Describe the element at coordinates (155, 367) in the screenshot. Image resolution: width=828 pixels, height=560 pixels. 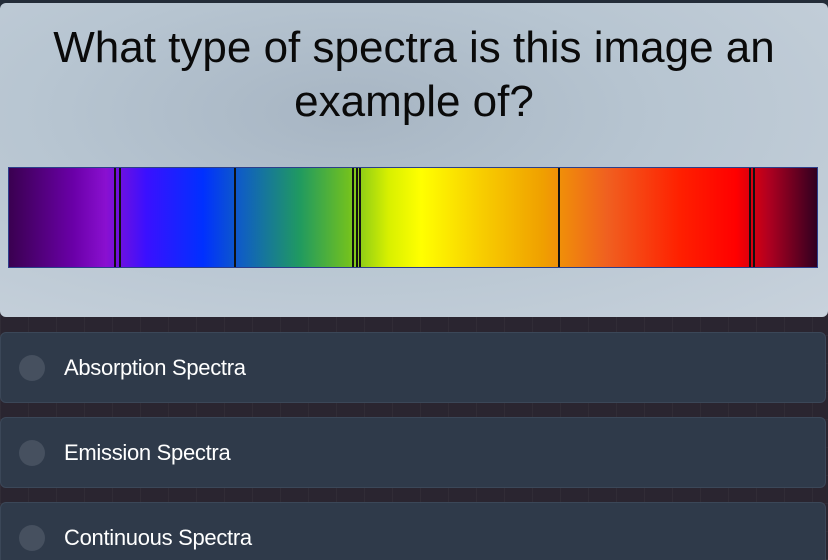
I see `option-label: Absorption Spectra` at that location.